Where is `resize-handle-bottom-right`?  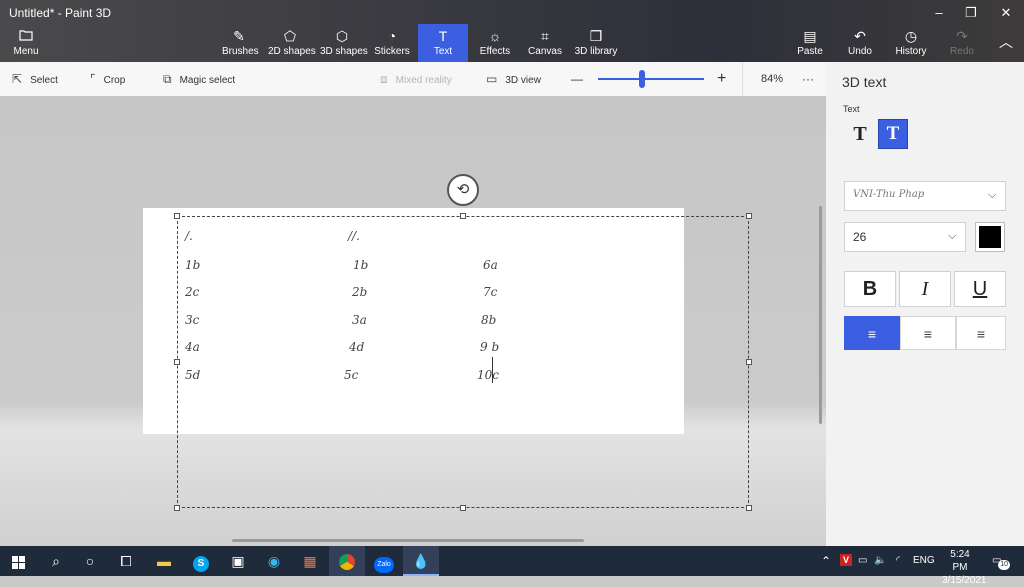 resize-handle-bottom-right is located at coordinates (749, 508).